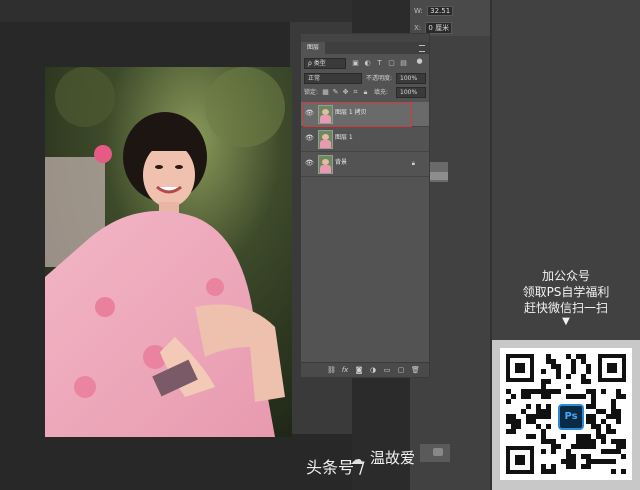  What do you see at coordinates (411, 92) in the screenshot?
I see `fill-field: 100%` at bounding box center [411, 92].